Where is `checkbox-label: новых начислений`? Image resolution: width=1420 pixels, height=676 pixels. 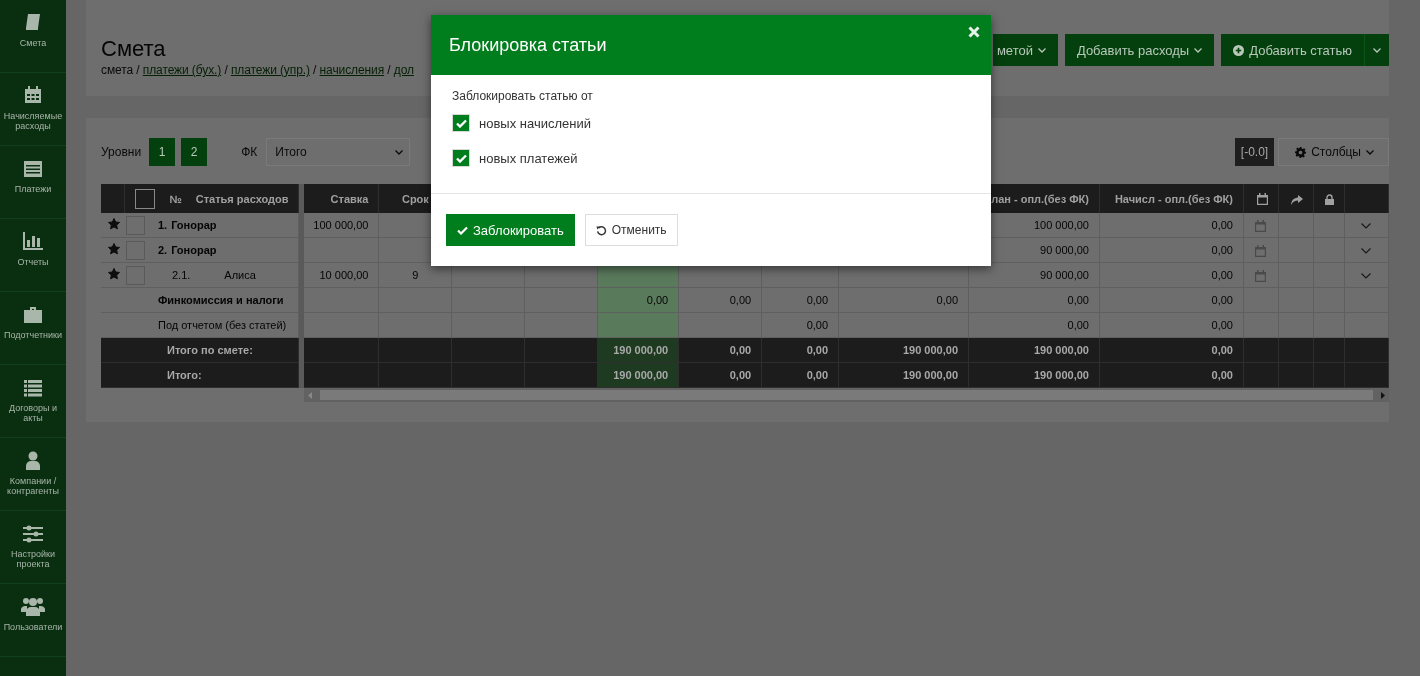
checkbox-label: новых начислений is located at coordinates (535, 123).